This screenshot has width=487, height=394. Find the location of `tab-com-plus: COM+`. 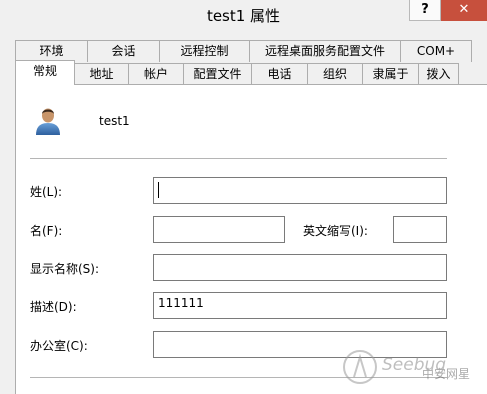

tab-com-plus: COM+ is located at coordinates (436, 51).